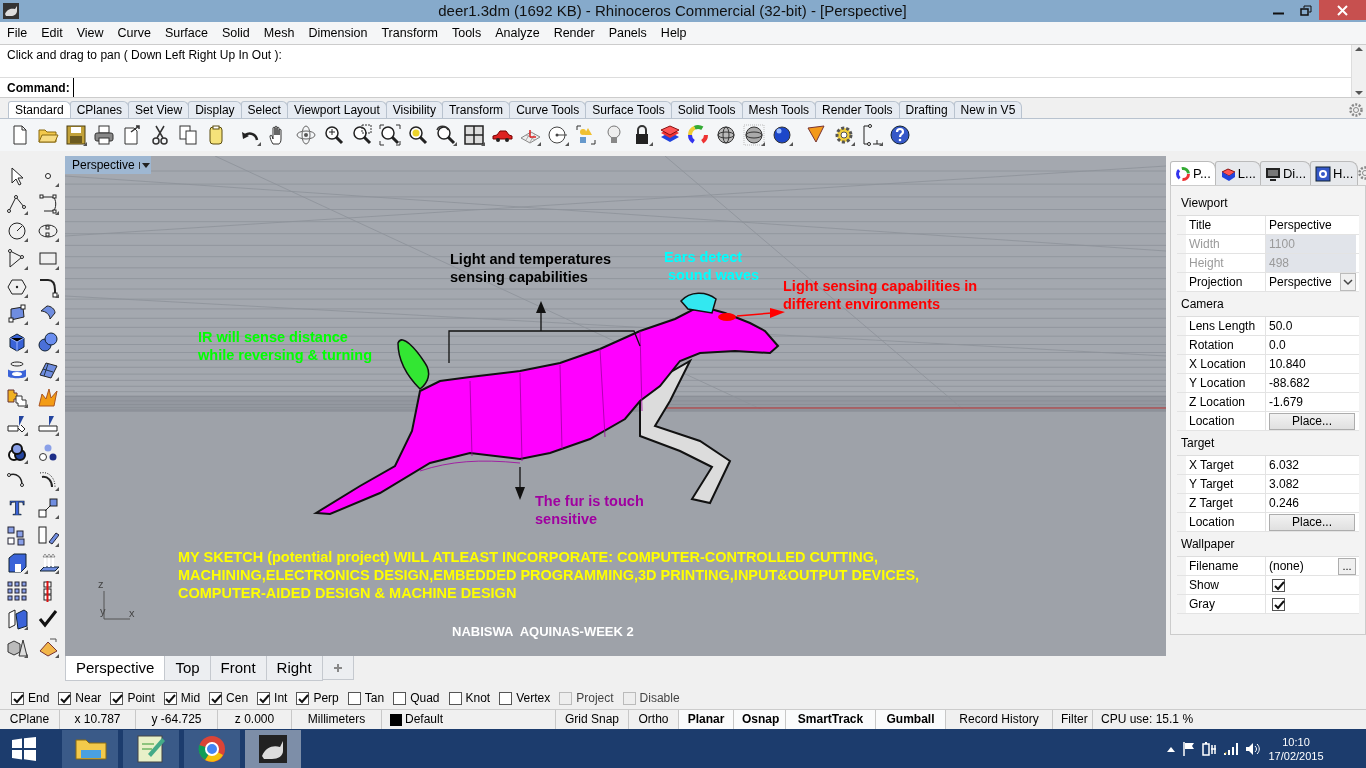 The height and width of the screenshot is (768, 1366). Describe the element at coordinates (1296, 742) in the screenshot. I see `clock-time: 10:10` at that location.